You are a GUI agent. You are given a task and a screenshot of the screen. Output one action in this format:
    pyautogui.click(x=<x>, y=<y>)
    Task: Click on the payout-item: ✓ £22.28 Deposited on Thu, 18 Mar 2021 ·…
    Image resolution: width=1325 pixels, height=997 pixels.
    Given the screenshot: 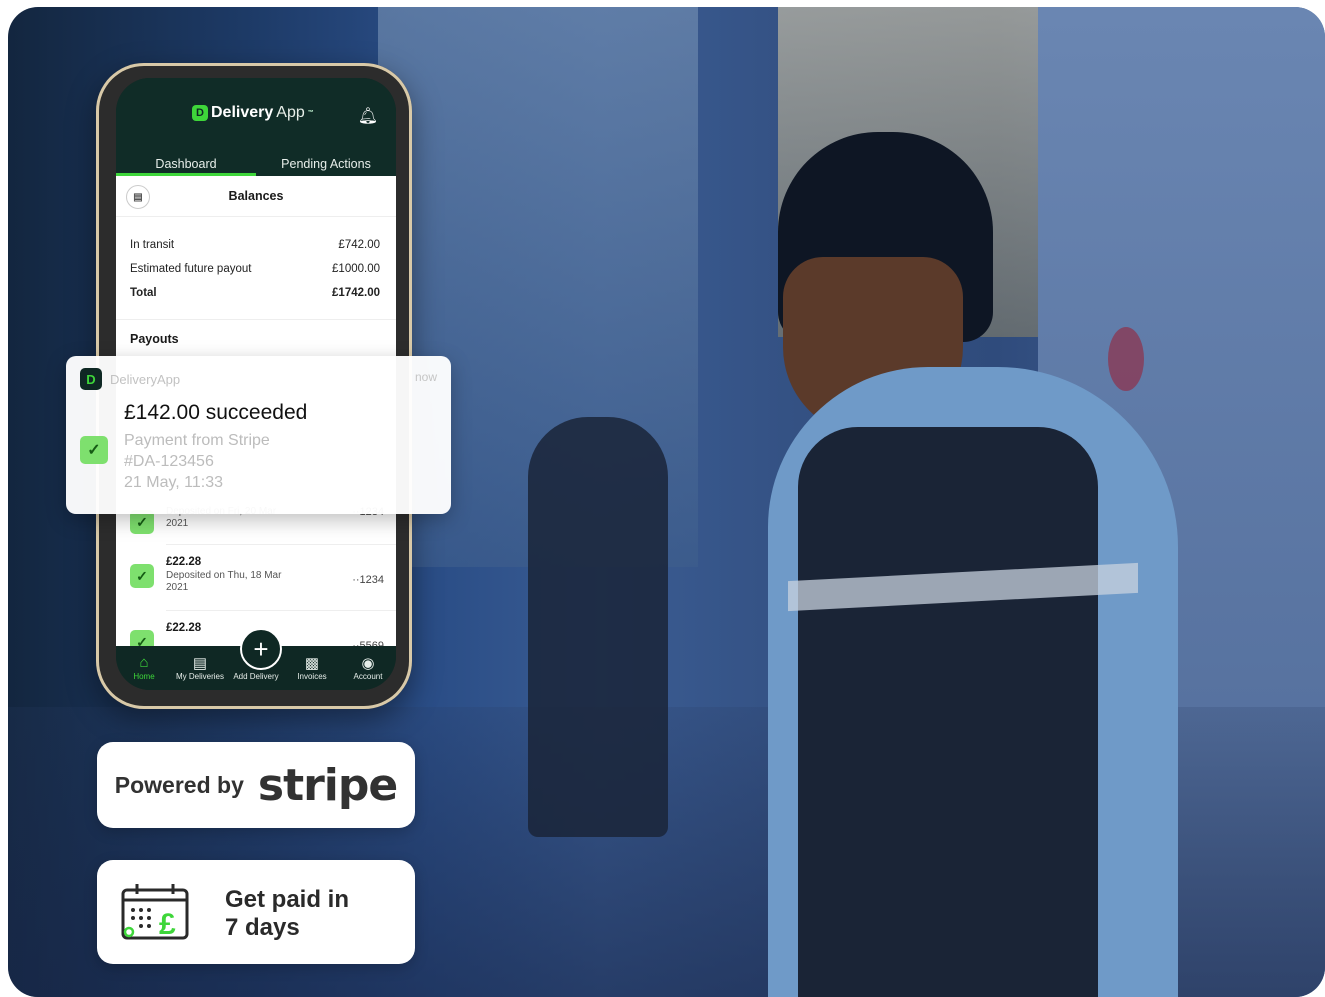 What is the action you would take?
    pyautogui.click(x=259, y=578)
    